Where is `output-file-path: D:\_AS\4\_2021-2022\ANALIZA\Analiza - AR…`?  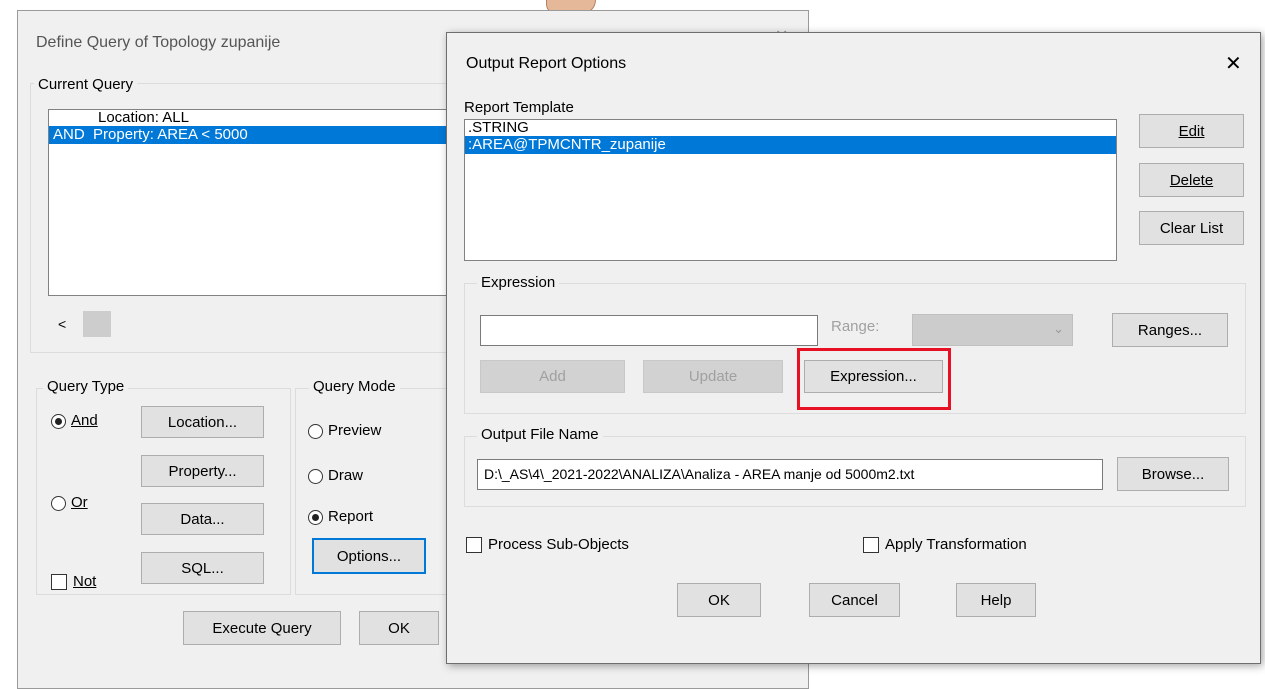 output-file-path: D:\_AS\4\_2021-2022\ANALIZA\Analiza - AR… is located at coordinates (699, 474).